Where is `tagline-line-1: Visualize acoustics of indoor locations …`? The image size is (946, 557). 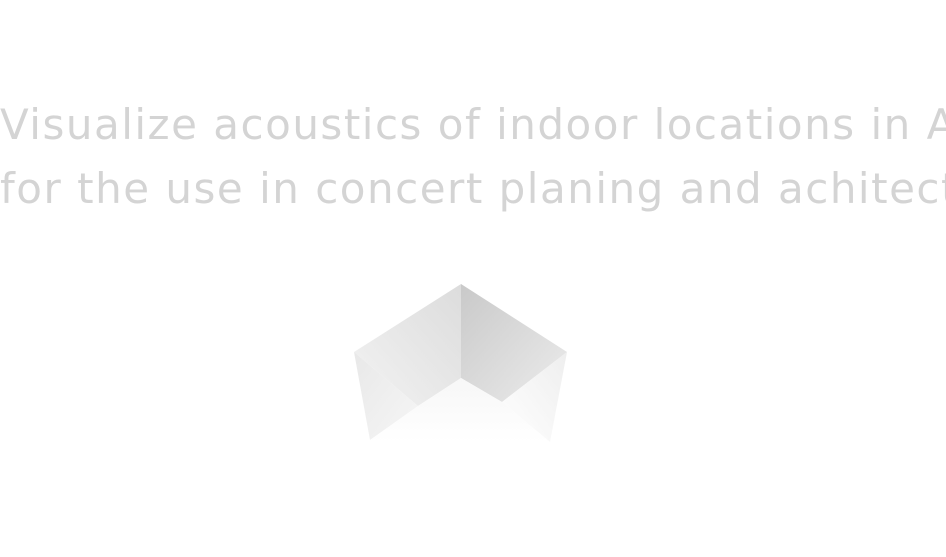
tagline-line-1: Visualize acoustics of indoor locations … is located at coordinates (473, 124).